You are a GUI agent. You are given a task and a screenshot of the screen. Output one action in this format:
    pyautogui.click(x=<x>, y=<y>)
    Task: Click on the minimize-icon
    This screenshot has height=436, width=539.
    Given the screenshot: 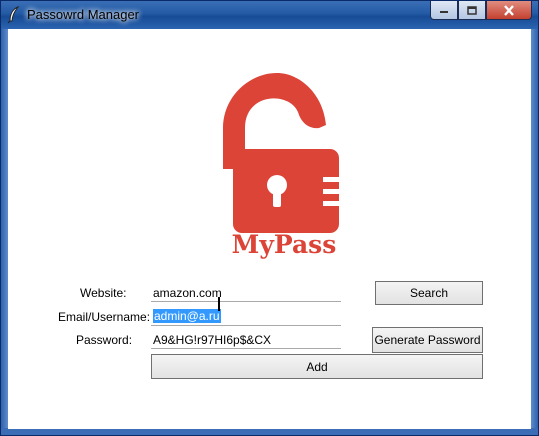 What is the action you would take?
    pyautogui.click(x=444, y=12)
    